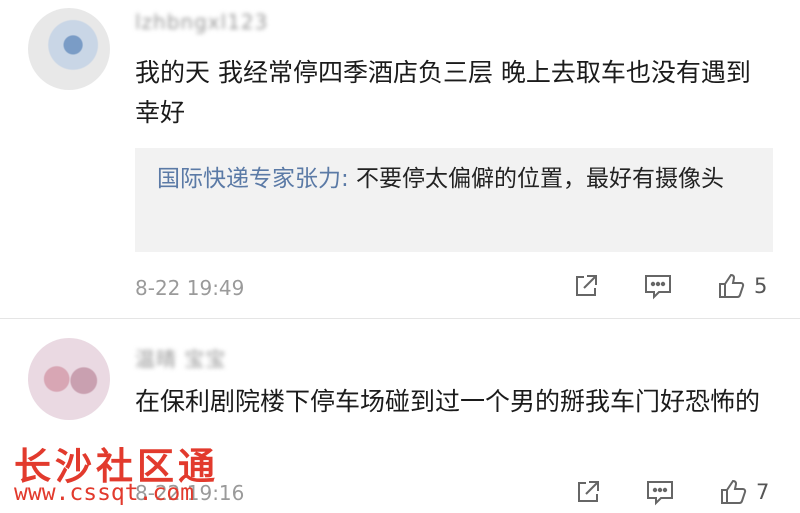  What do you see at coordinates (400, 318) in the screenshot?
I see `divider` at bounding box center [400, 318].